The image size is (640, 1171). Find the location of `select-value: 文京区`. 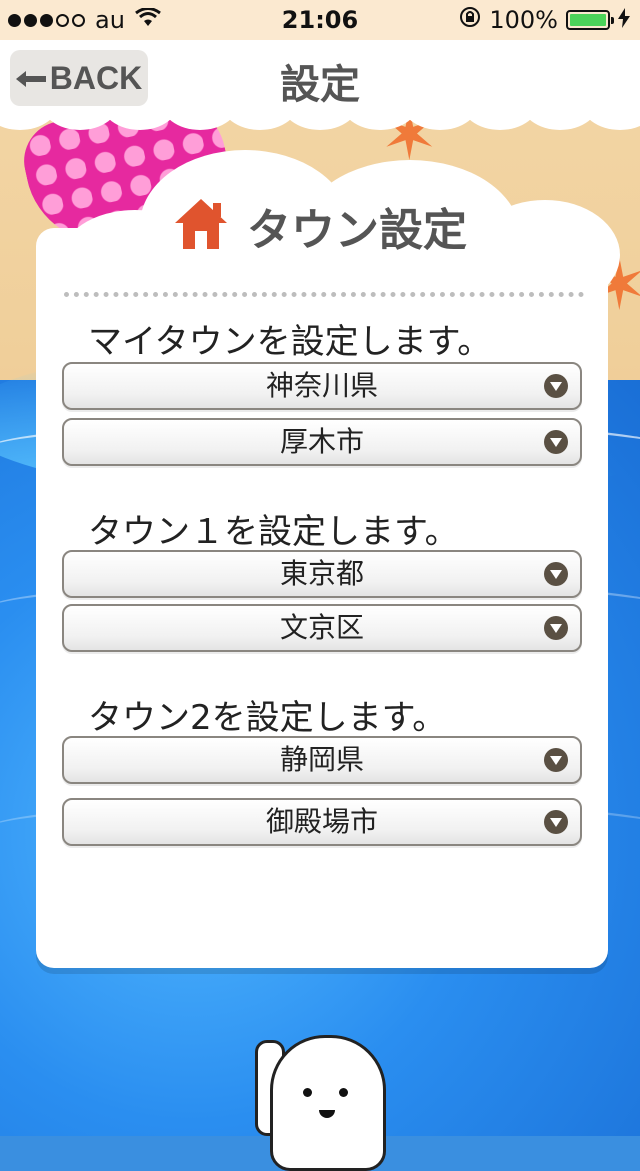

select-value: 文京区 is located at coordinates (321, 627).